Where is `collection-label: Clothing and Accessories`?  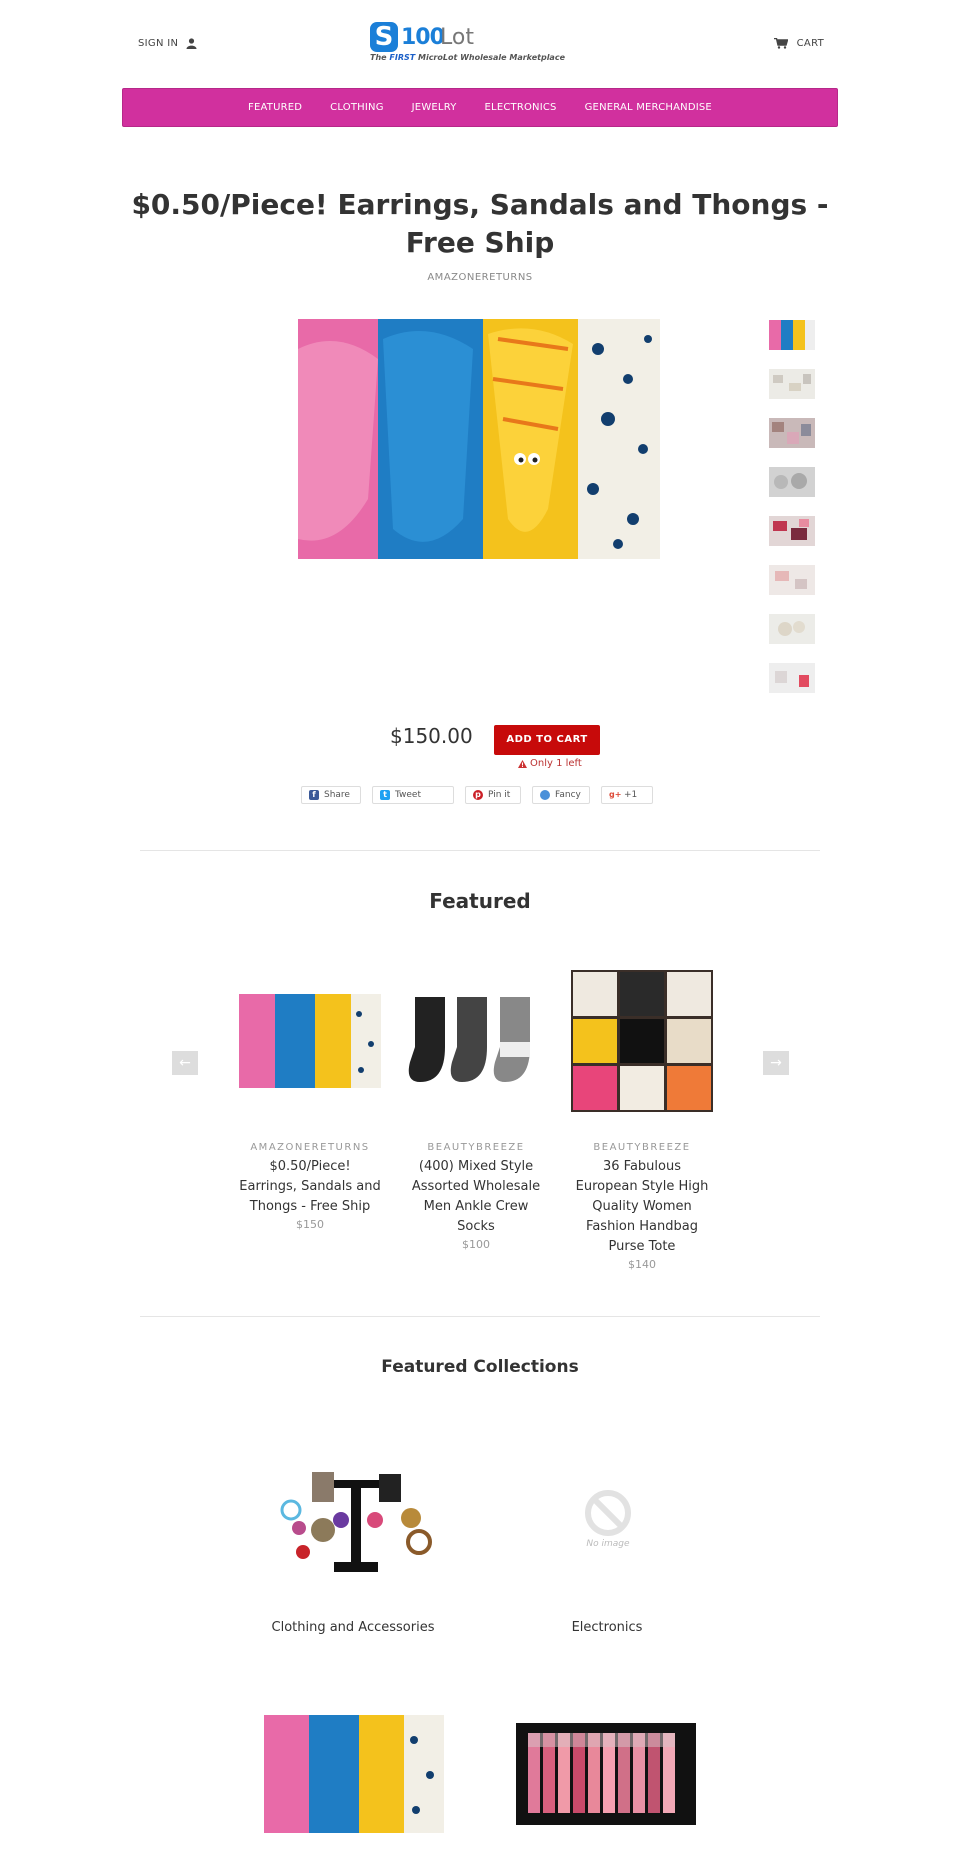
collection-label: Clothing and Accessories is located at coordinates (353, 1627).